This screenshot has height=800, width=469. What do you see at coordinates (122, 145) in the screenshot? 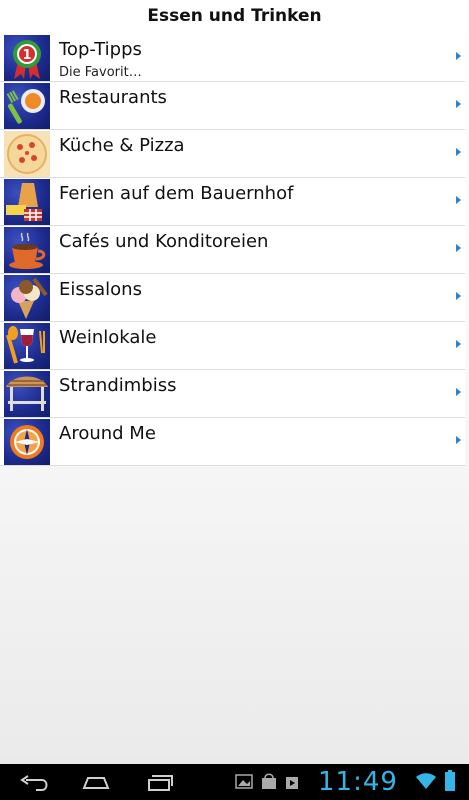
I see `item-label: Küche & Pizza` at bounding box center [122, 145].